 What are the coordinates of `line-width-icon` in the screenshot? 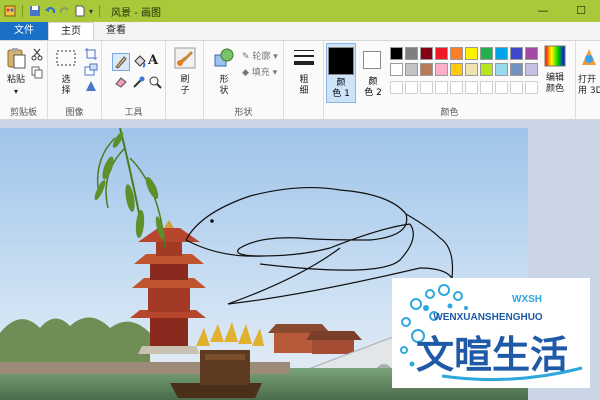 It's located at (304, 57).